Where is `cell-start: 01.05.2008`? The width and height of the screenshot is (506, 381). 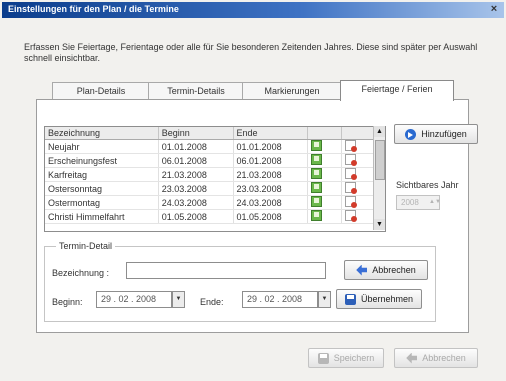
cell-start: 01.05.2008 is located at coordinates (196, 216).